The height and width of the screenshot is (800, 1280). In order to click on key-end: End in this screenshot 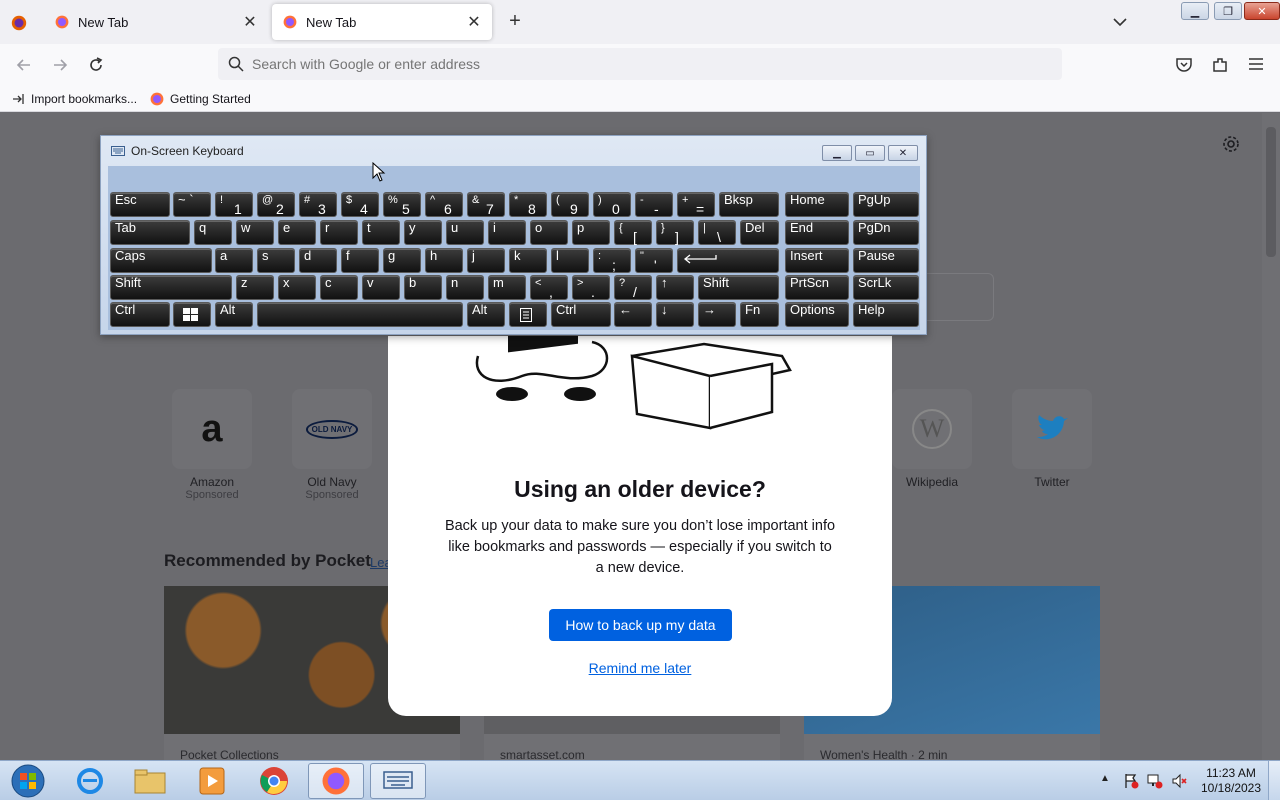, I will do `click(817, 232)`.